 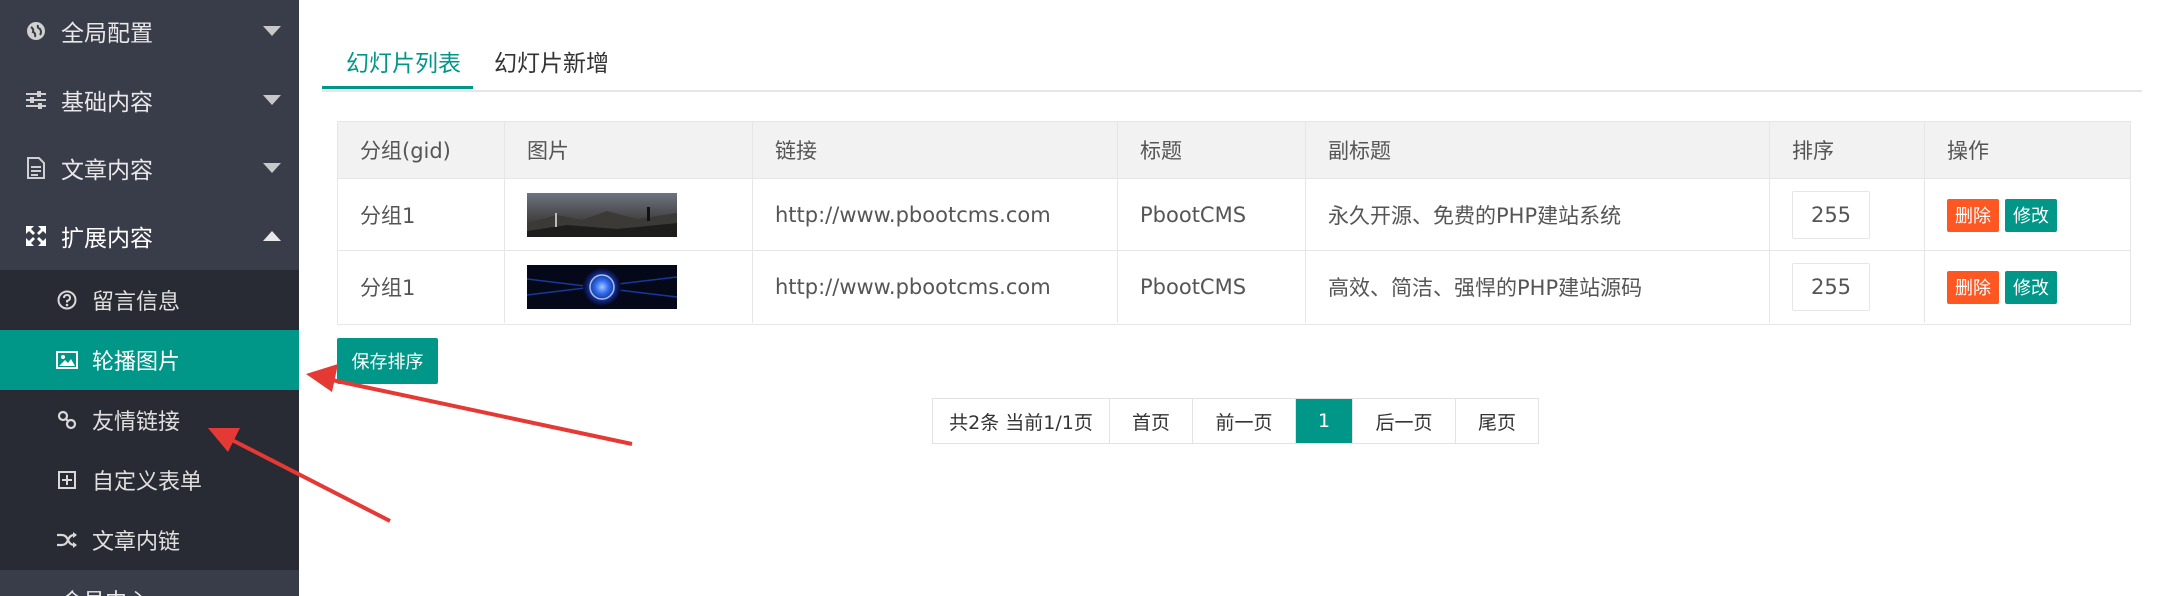 I want to click on pagination: 共2条 当前1/1页 首页 前一页 1 后一页 尾页, so click(x=1235, y=421).